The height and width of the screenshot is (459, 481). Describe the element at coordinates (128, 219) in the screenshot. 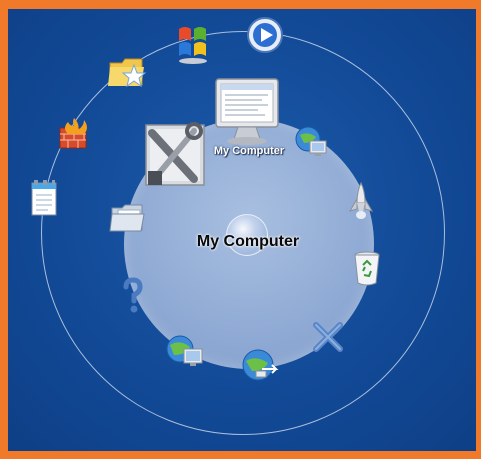

I see `folder-icon` at that location.